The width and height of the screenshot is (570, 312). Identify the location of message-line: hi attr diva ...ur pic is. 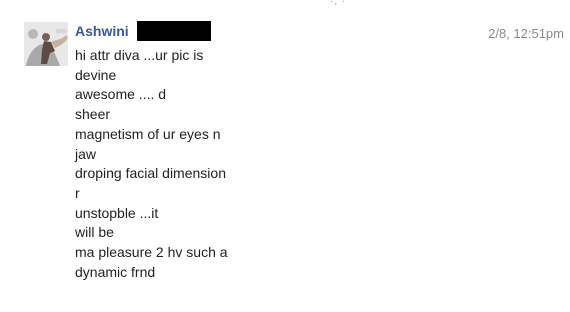
(139, 55).